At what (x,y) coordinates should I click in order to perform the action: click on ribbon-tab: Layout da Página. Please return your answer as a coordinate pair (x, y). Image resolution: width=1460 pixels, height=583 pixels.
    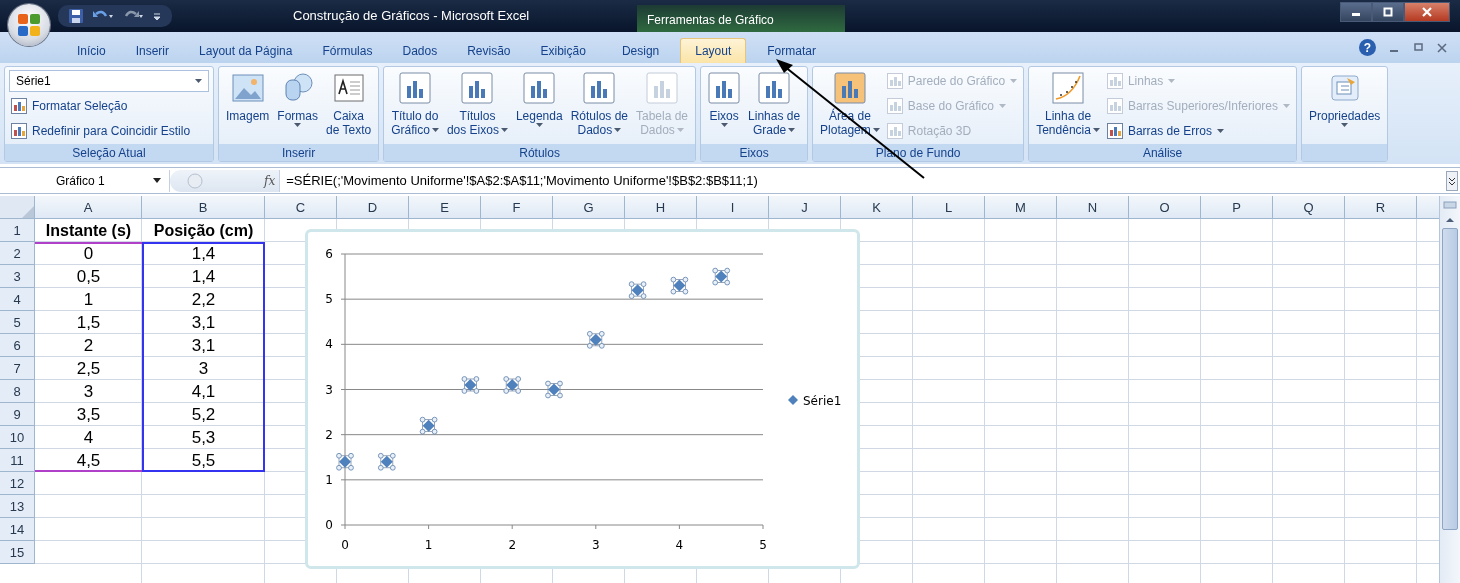
    Looking at the image, I should click on (246, 50).